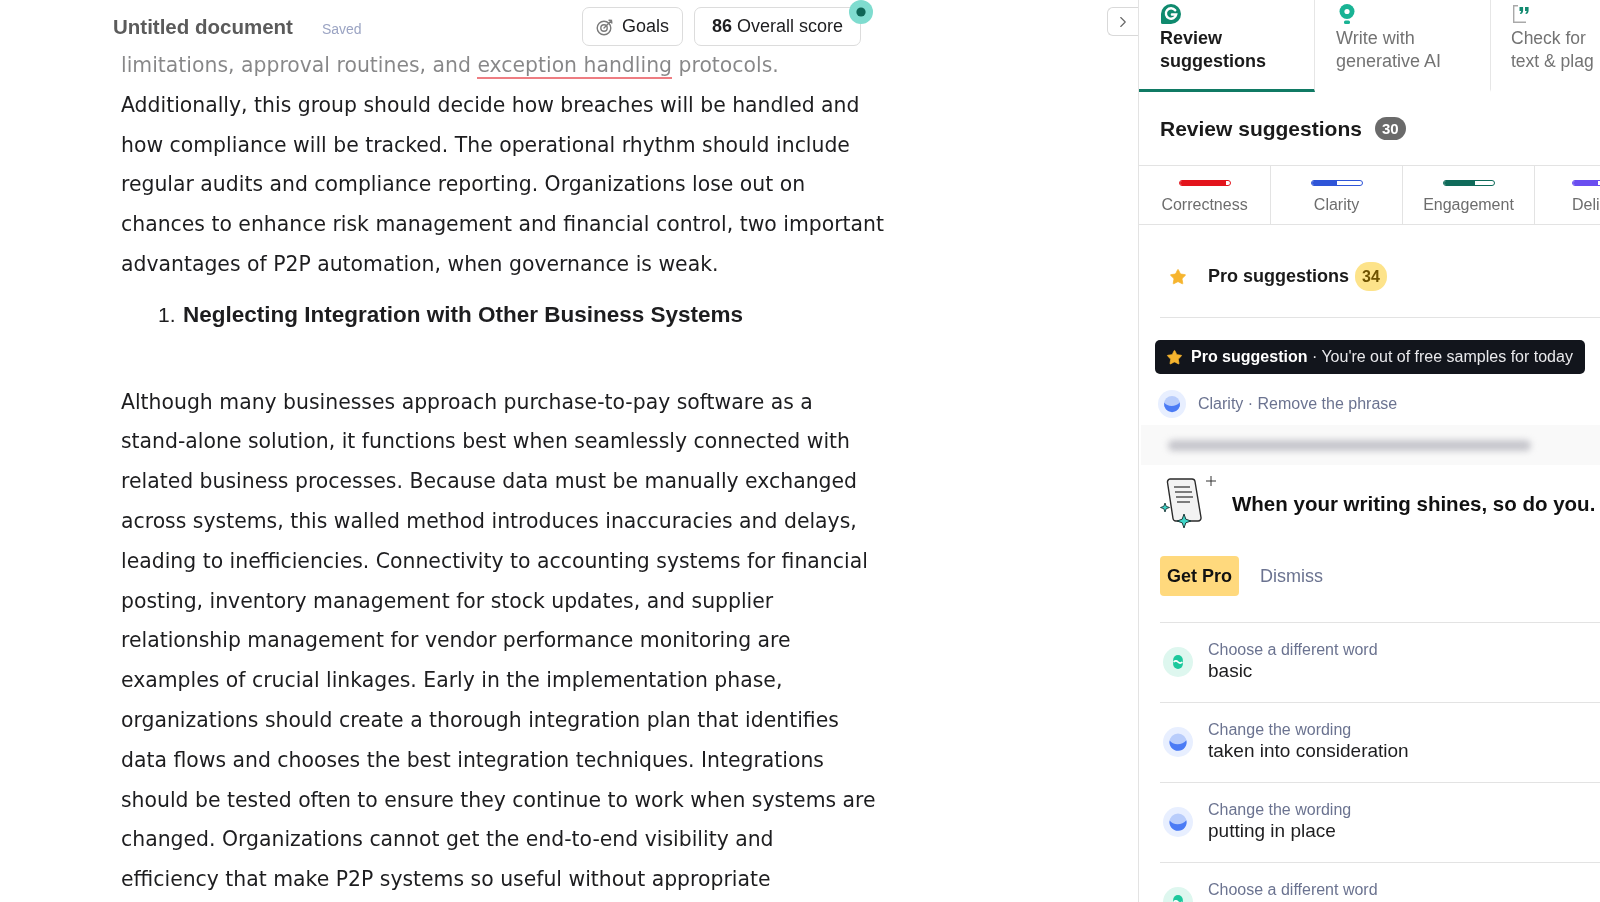  What do you see at coordinates (1291, 576) in the screenshot?
I see `dismiss-button: Dismiss` at bounding box center [1291, 576].